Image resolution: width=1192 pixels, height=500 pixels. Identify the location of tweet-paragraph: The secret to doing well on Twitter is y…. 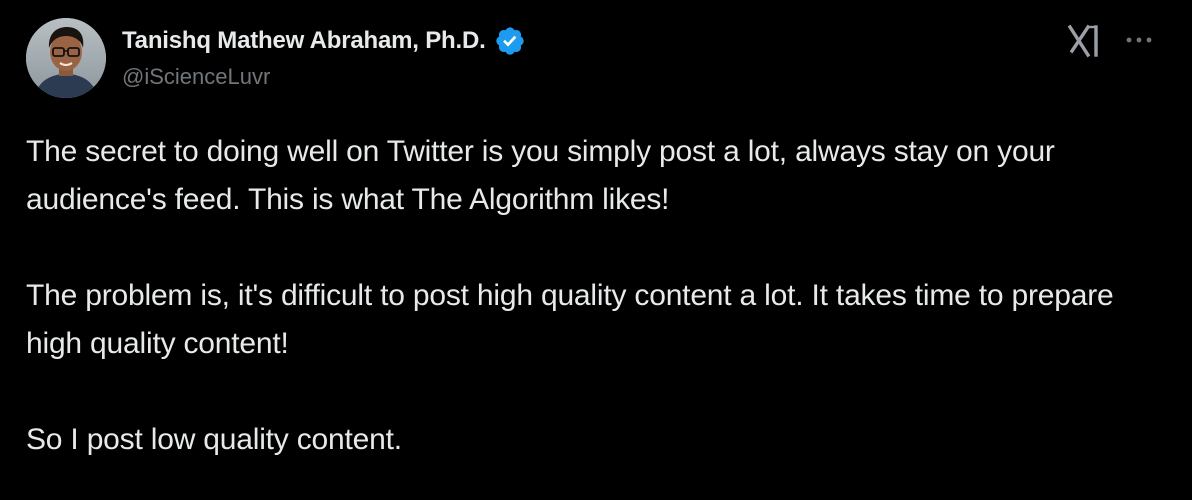
(540, 175).